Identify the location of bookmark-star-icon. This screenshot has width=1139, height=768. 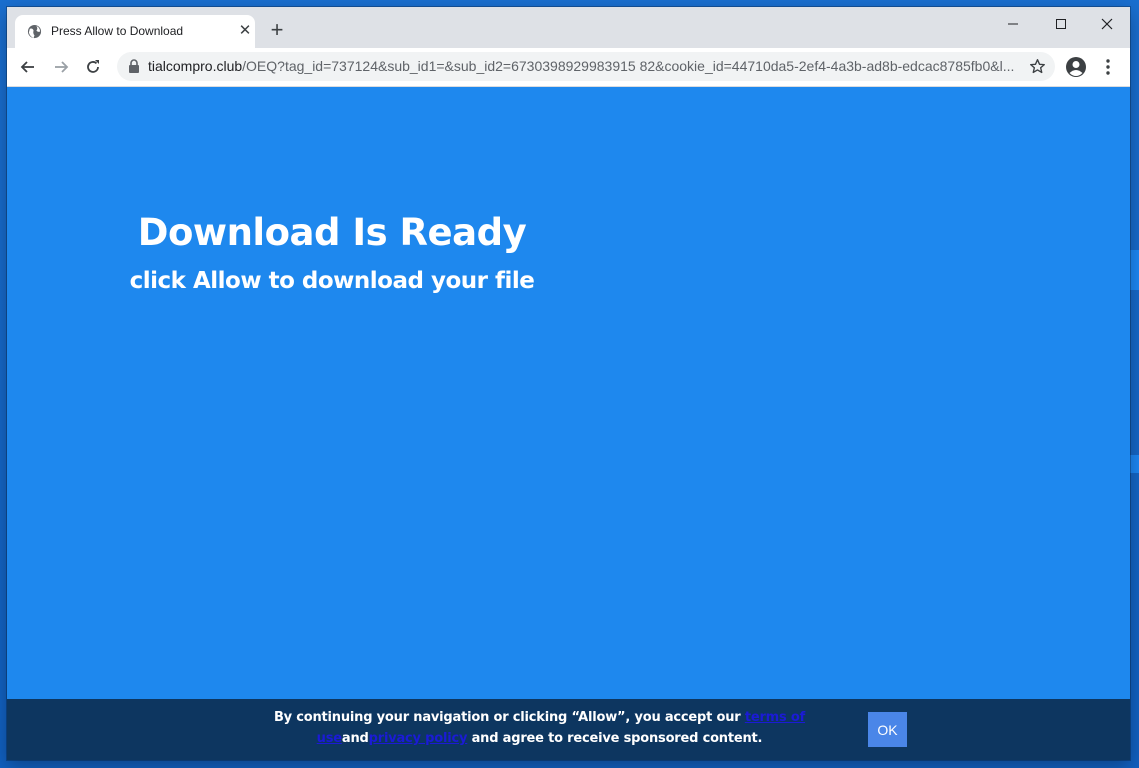
(1037, 66).